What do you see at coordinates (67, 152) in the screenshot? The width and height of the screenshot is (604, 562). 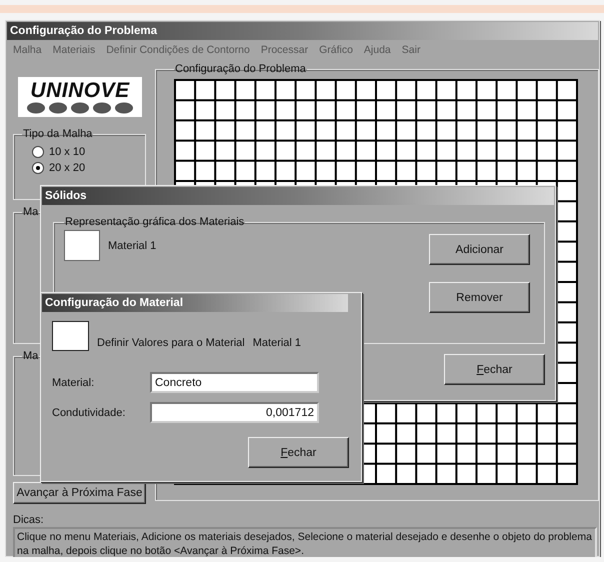 I see `radio-label: 10 x 10` at bounding box center [67, 152].